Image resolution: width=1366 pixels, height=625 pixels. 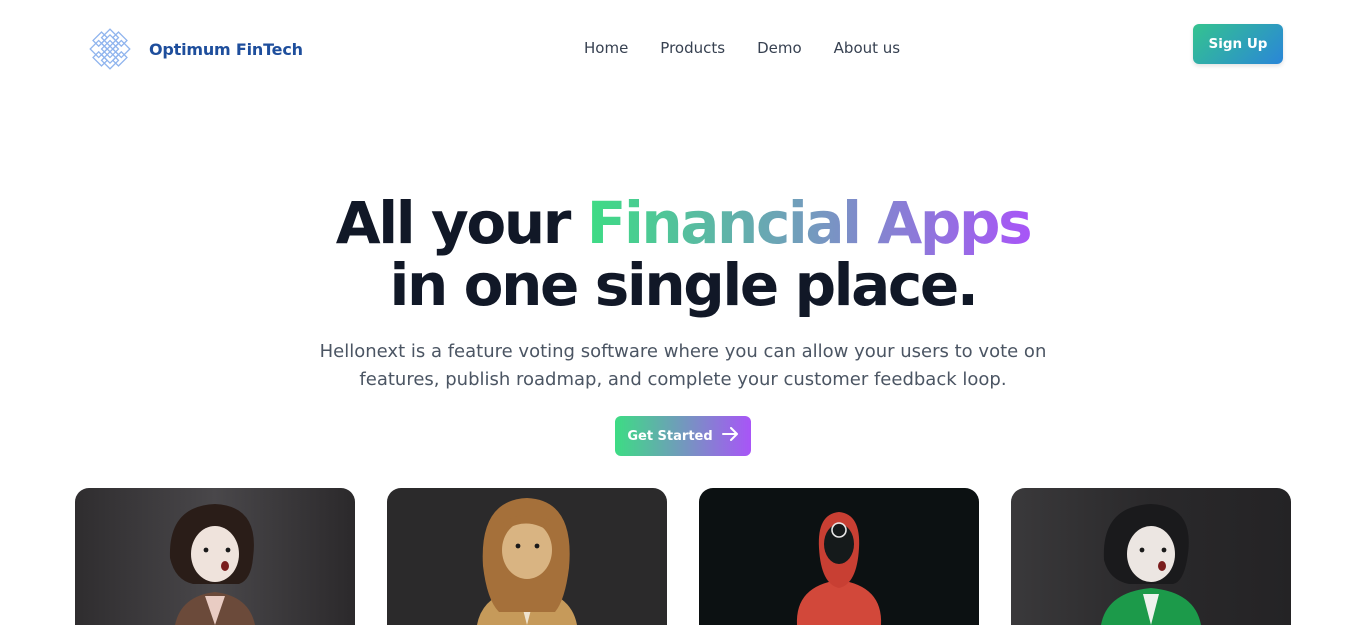 I want to click on avatar-image-black-hair-green-jacket, so click(x=1151, y=556).